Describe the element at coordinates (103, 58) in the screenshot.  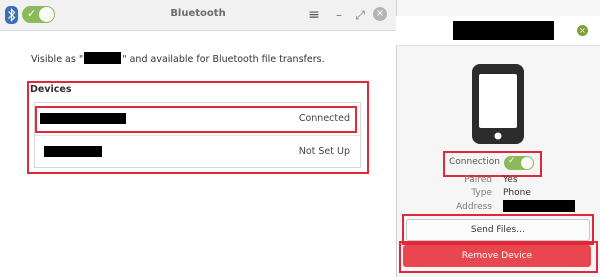
I see `redacted-hostname` at that location.